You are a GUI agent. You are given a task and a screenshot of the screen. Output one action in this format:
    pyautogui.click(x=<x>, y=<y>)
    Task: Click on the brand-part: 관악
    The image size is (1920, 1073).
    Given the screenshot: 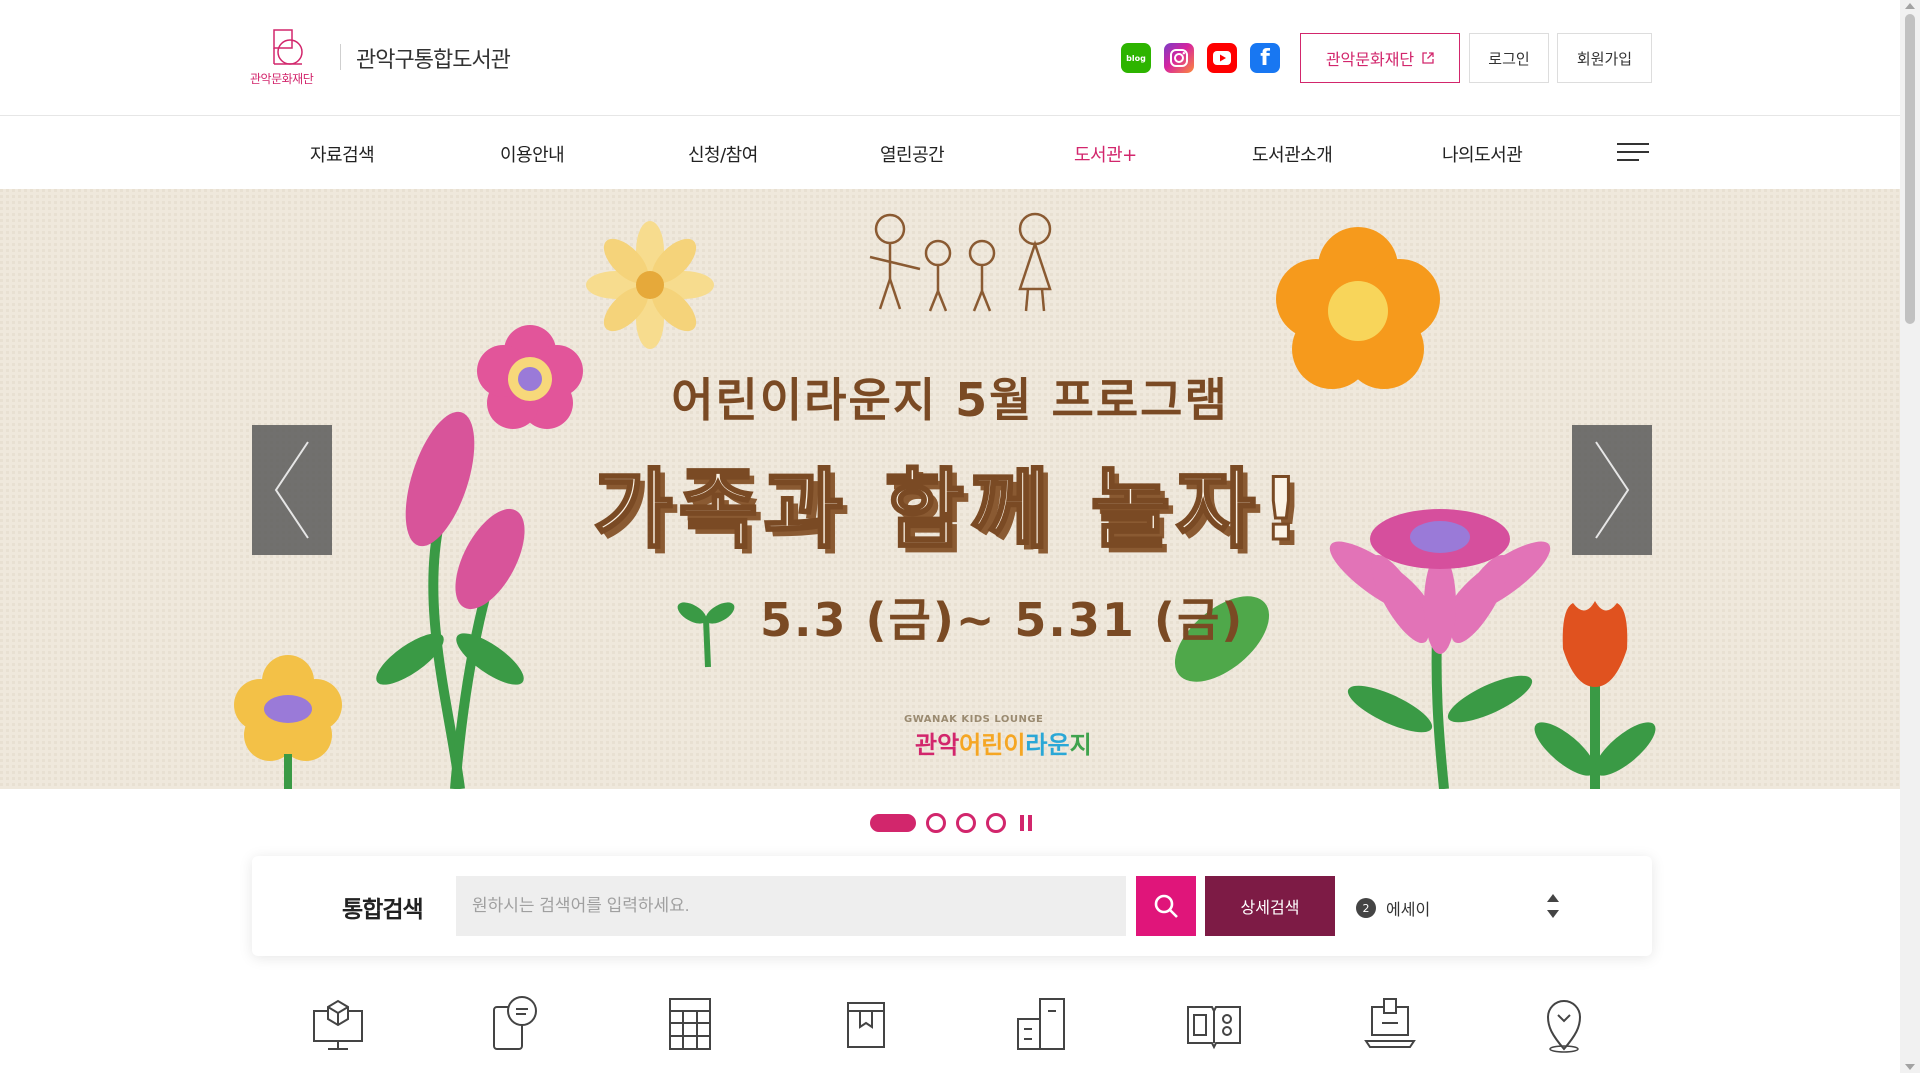 What is the action you would take?
    pyautogui.click(x=937, y=745)
    